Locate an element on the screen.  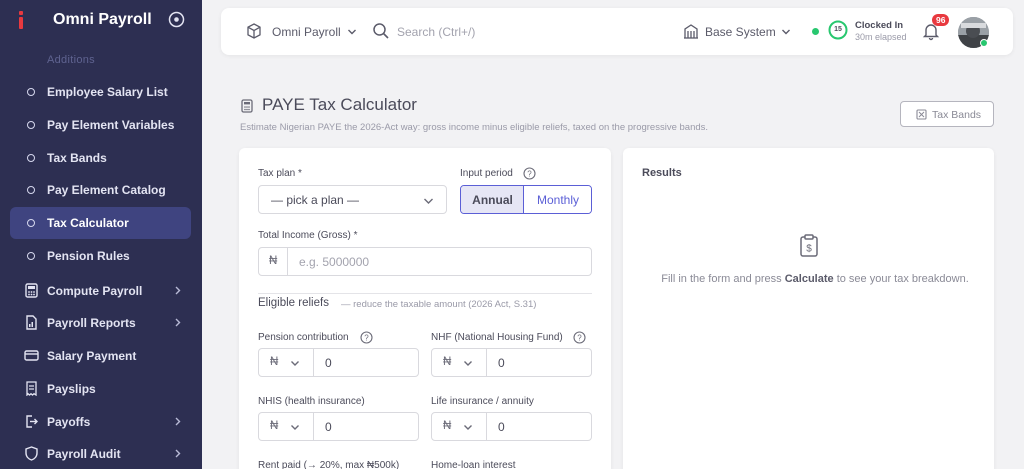
sidebar-item-compute-payroll: Compute Payroll is located at coordinates (100, 291).